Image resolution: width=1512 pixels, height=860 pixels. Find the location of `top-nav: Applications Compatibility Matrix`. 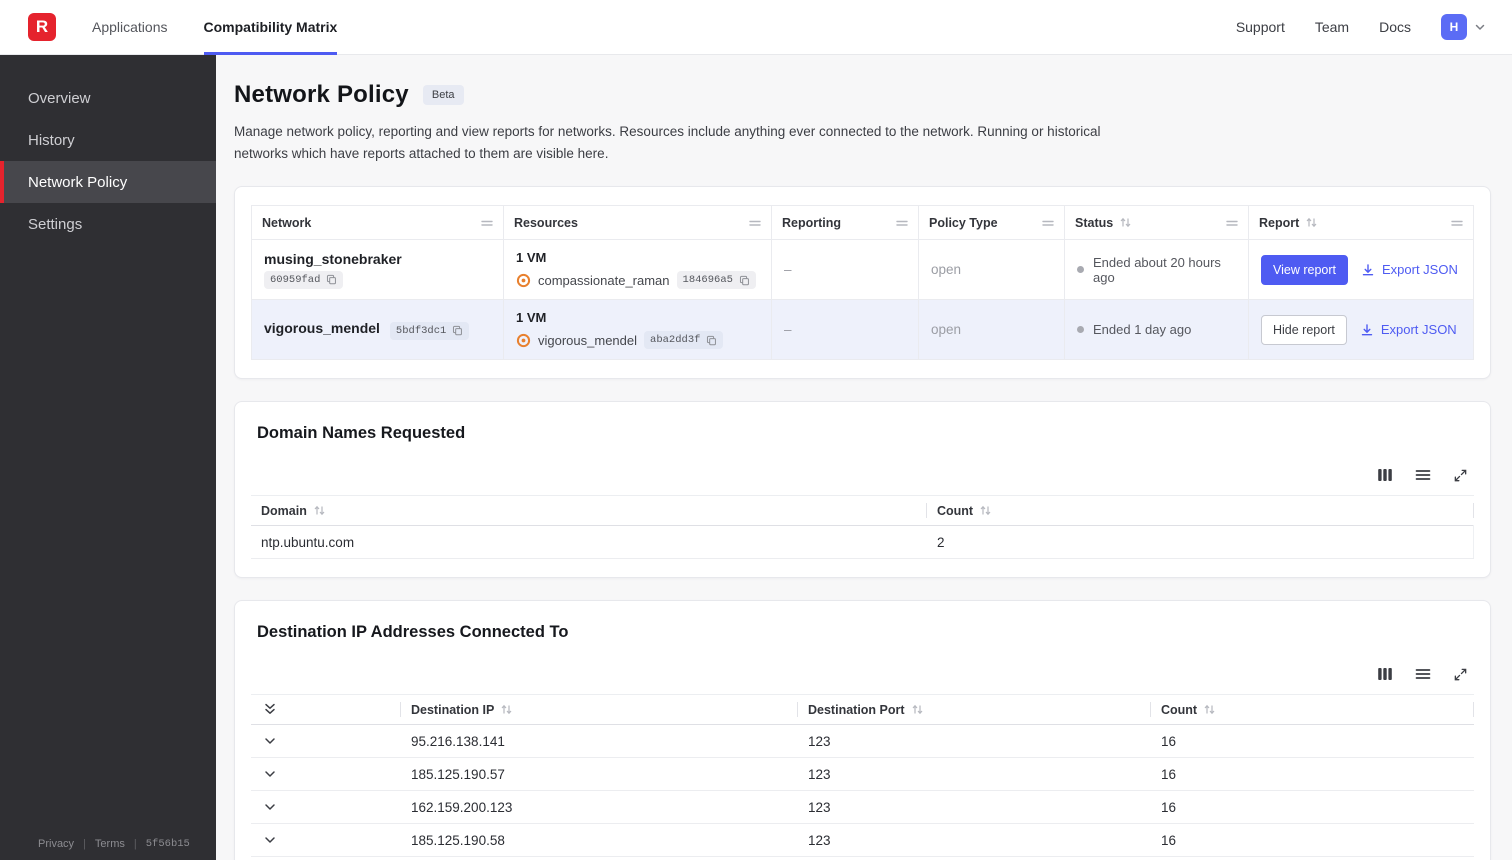

top-nav: Applications Compatibility Matrix is located at coordinates (214, 27).